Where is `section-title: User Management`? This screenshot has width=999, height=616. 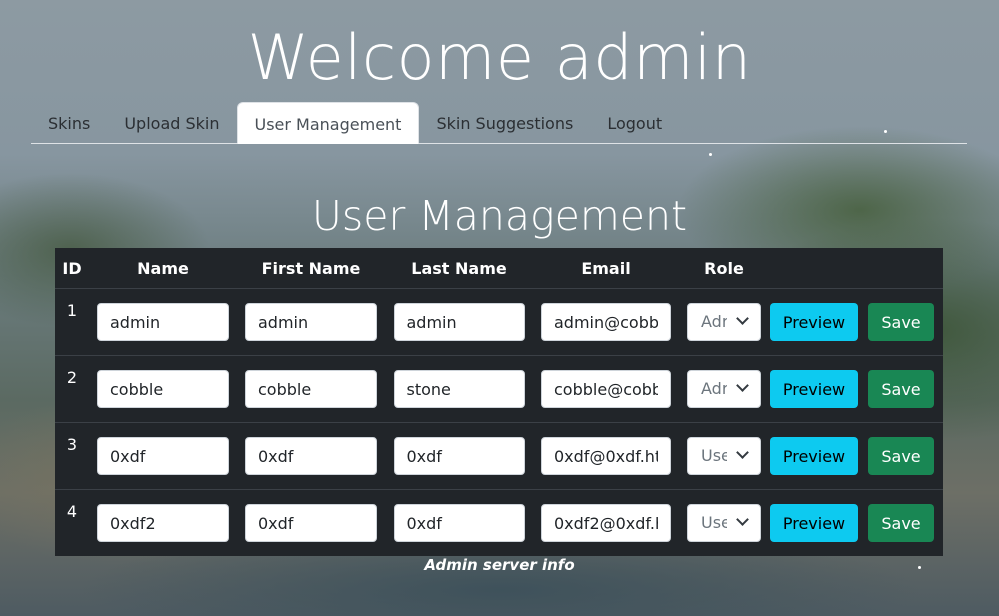 section-title: User Management is located at coordinates (499, 216).